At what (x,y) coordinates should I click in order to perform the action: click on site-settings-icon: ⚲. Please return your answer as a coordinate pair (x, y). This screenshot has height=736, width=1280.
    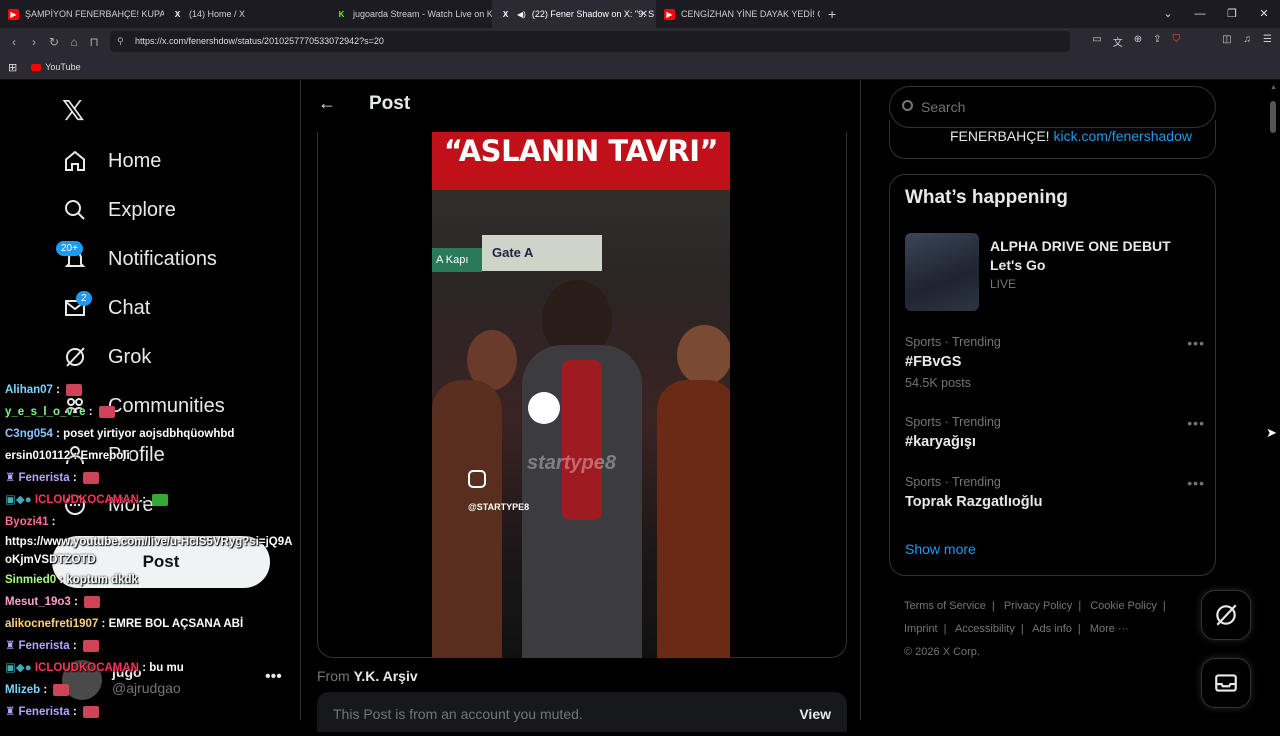
    Looking at the image, I should click on (120, 41).